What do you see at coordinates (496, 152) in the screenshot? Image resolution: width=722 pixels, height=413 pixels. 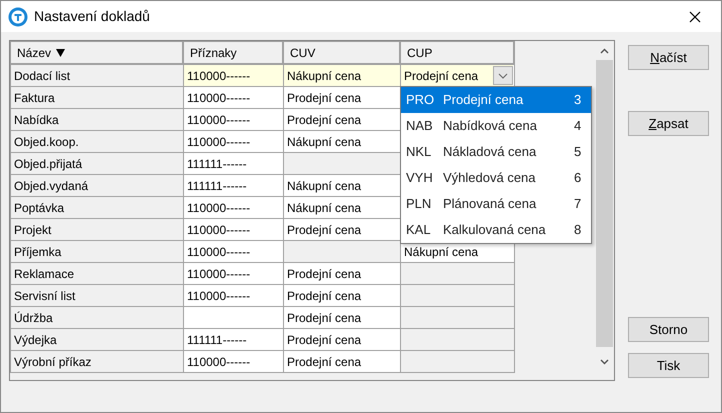 I see `dropdown-option: NKL Nákladová cena 5` at bounding box center [496, 152].